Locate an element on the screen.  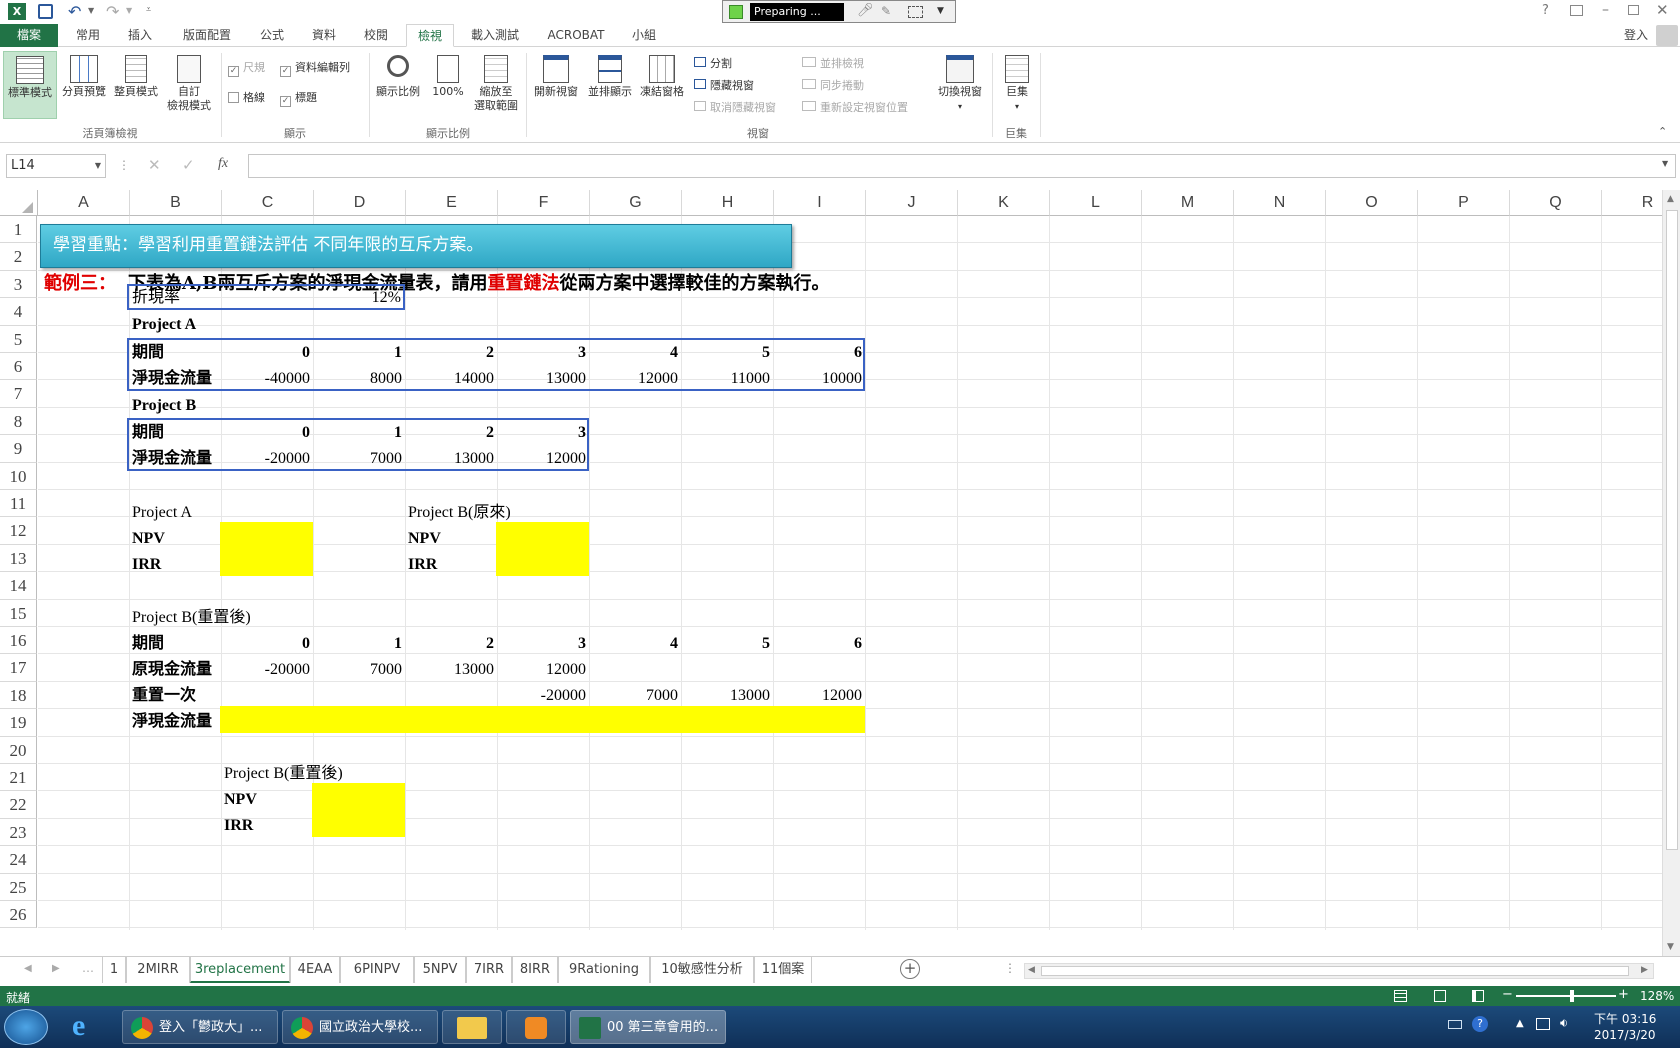
network-icon is located at coordinates (1543, 1024).